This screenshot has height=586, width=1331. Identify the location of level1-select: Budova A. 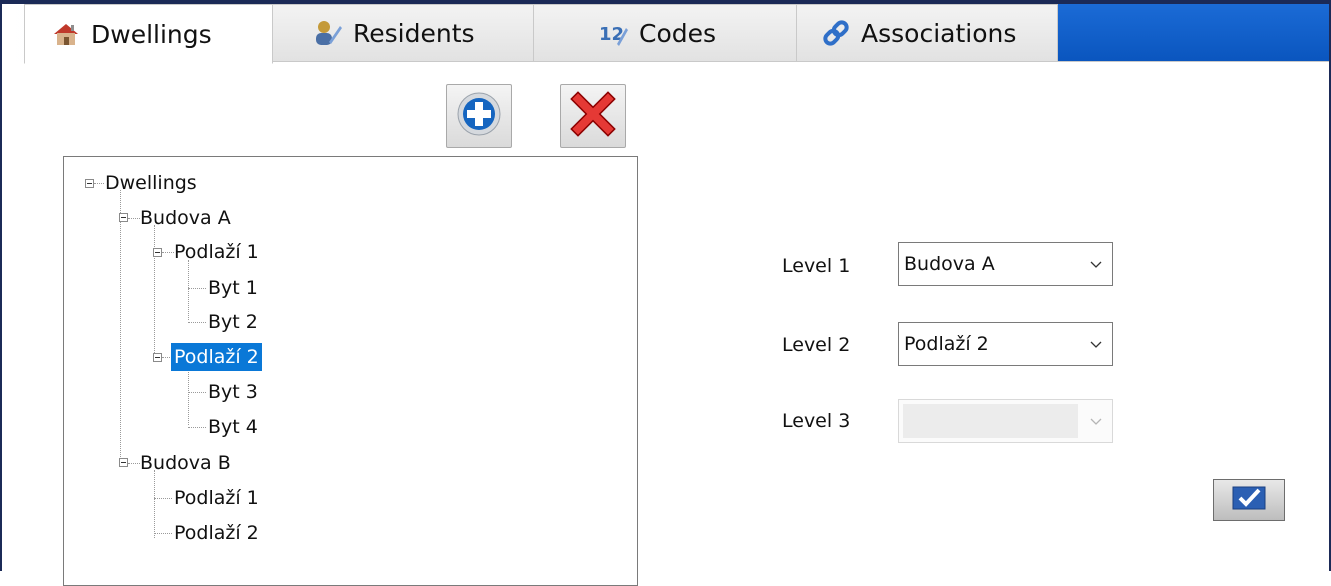
(1005, 264).